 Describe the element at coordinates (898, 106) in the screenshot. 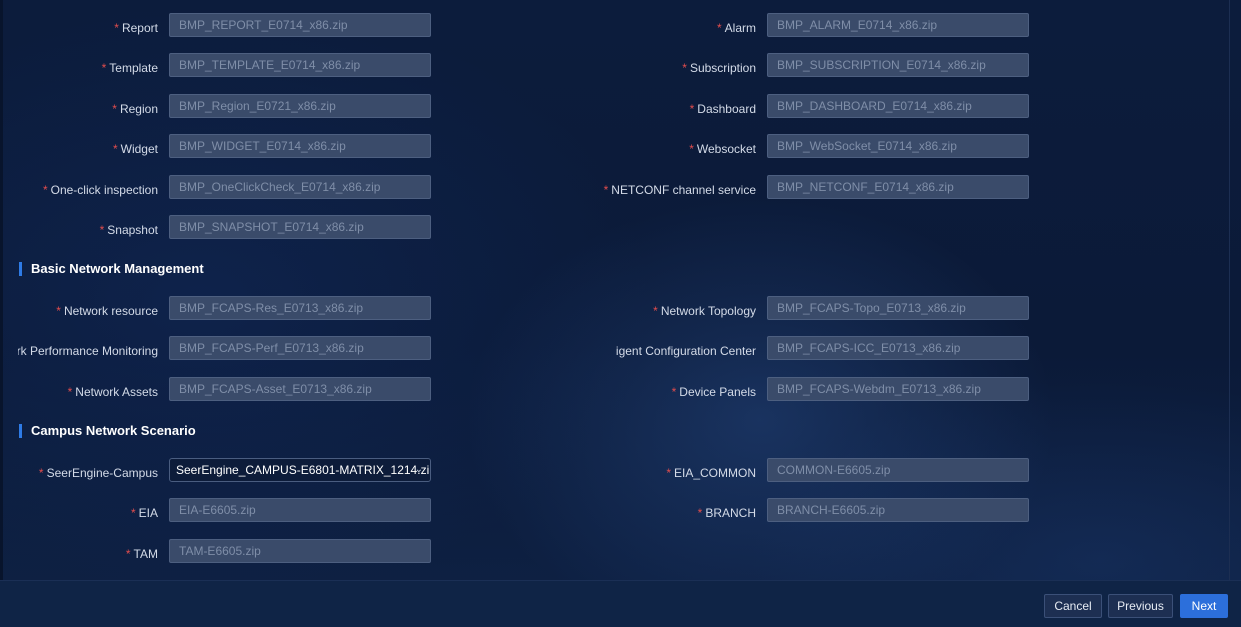

I see `dashboard-input: BMP_DASHBOARD_E0714_x86.zip` at that location.